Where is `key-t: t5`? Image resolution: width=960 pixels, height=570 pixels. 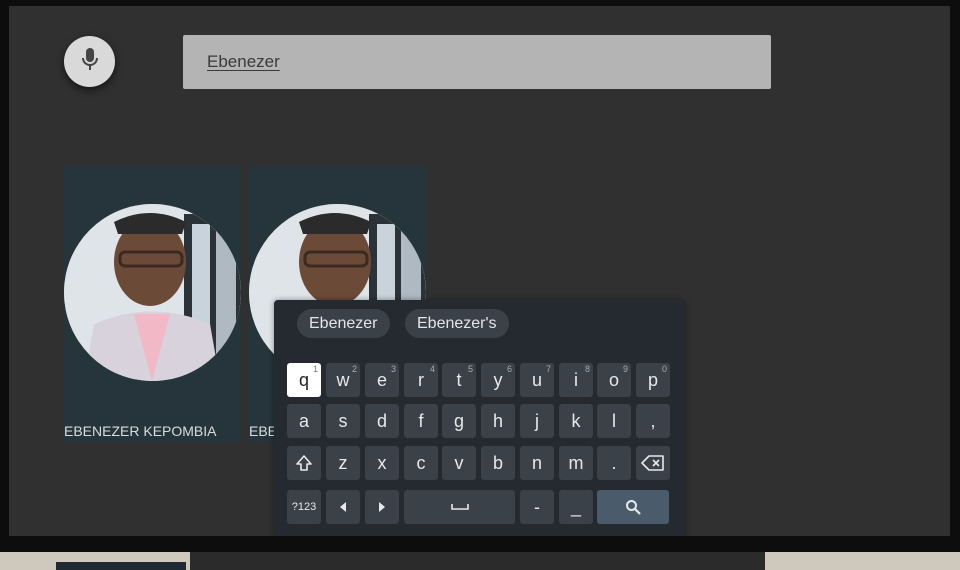
key-t: t5 is located at coordinates (459, 380).